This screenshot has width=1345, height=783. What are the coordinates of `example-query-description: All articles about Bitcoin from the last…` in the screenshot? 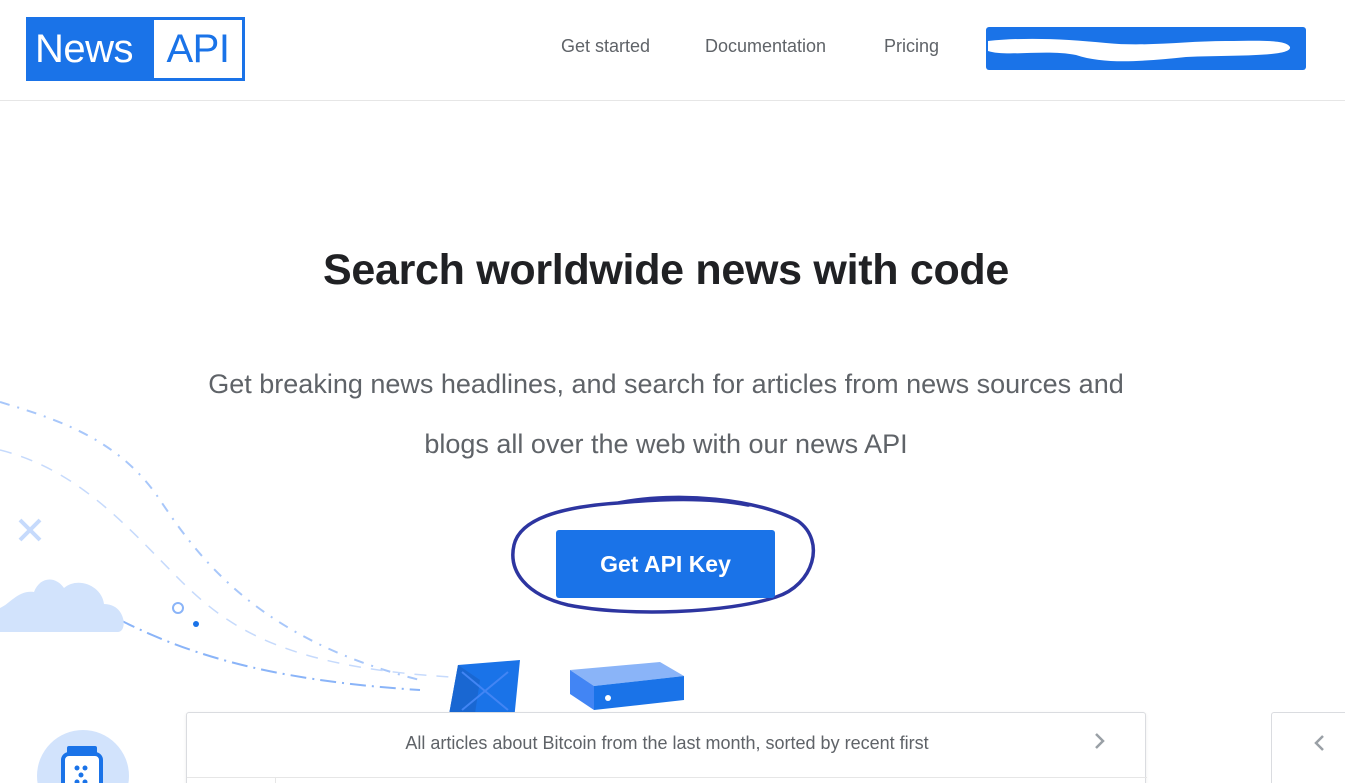 It's located at (667, 743).